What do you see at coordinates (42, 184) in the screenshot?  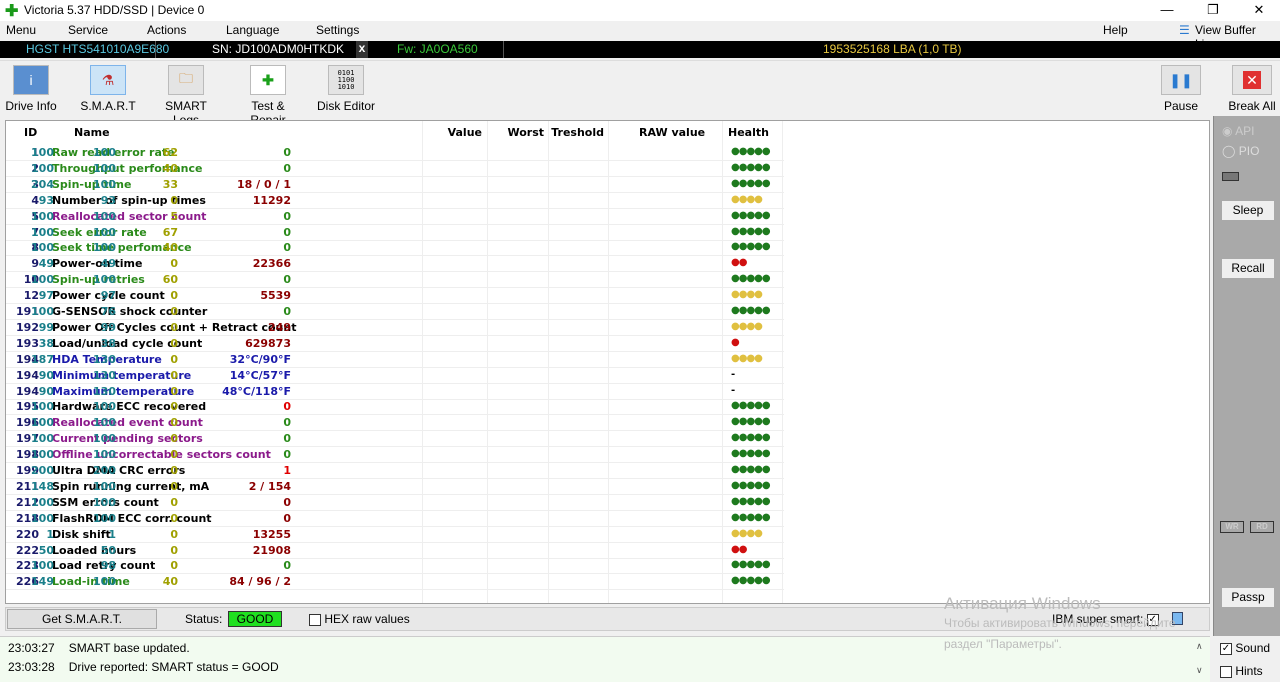 I see `cell-val: 204` at bounding box center [42, 184].